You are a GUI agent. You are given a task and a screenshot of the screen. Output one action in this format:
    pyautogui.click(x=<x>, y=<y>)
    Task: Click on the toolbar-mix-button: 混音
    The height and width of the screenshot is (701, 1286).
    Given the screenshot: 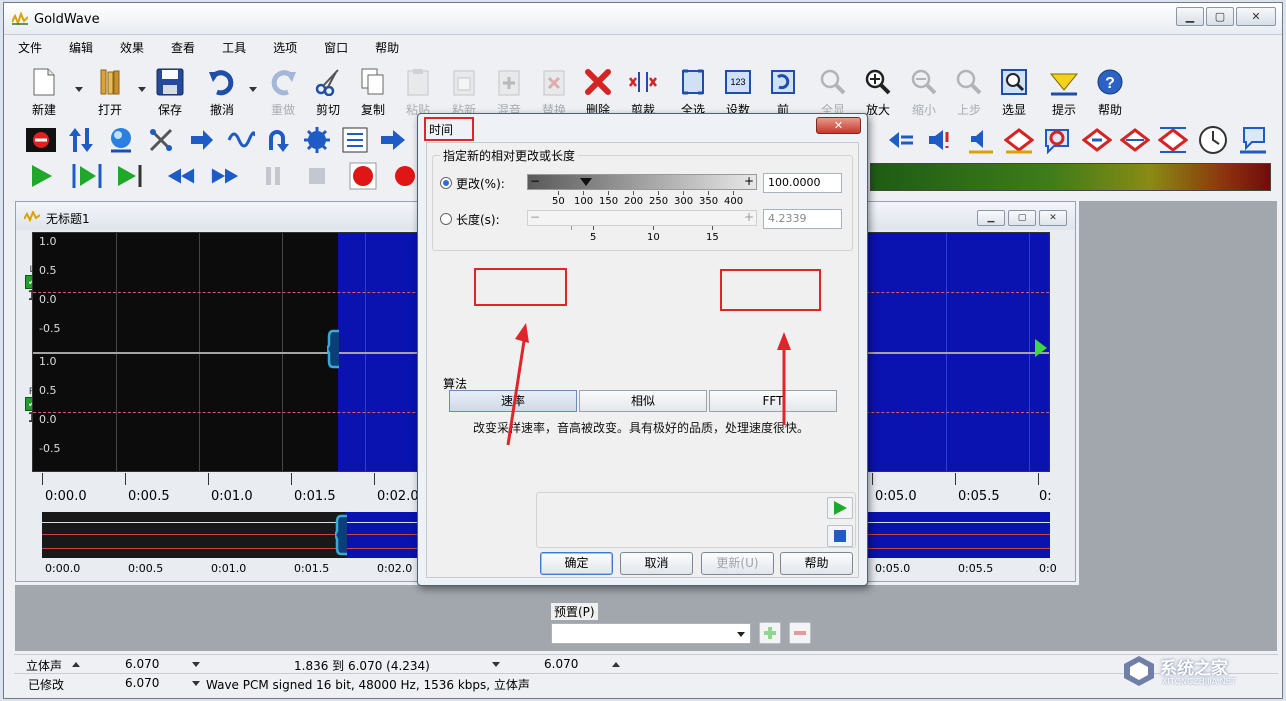 What is the action you would take?
    pyautogui.click(x=509, y=91)
    